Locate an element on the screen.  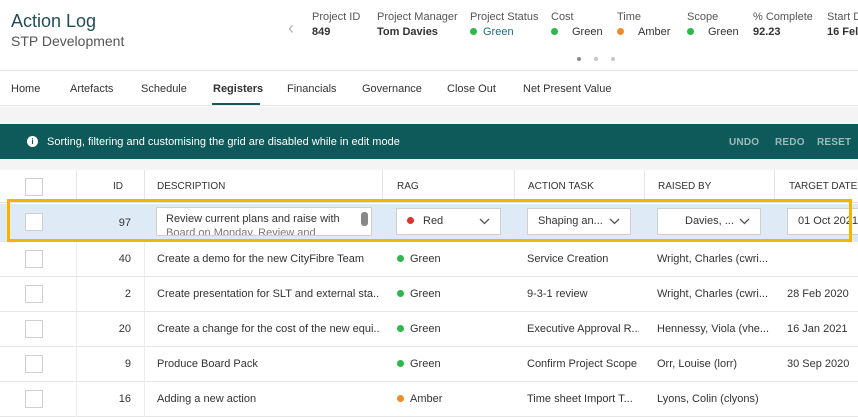
tab-governance: Governance is located at coordinates (392, 89).